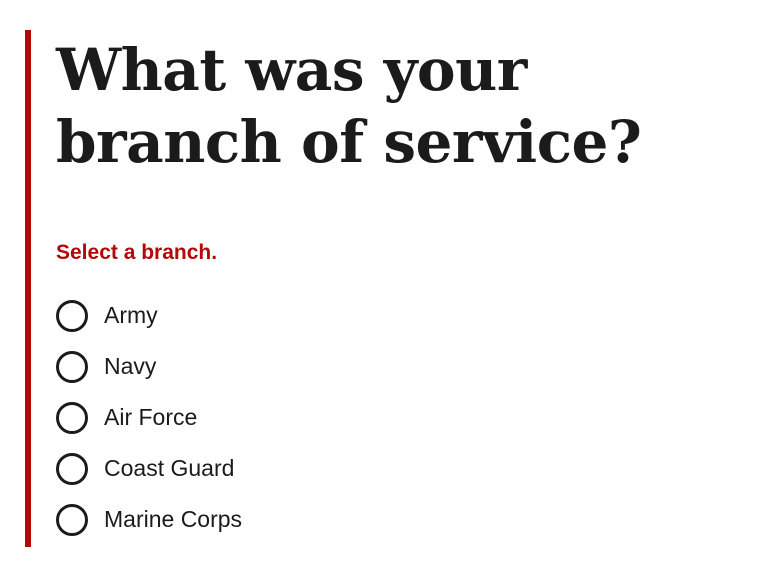  What do you see at coordinates (169, 468) in the screenshot?
I see `radio-label: Coast Guard` at bounding box center [169, 468].